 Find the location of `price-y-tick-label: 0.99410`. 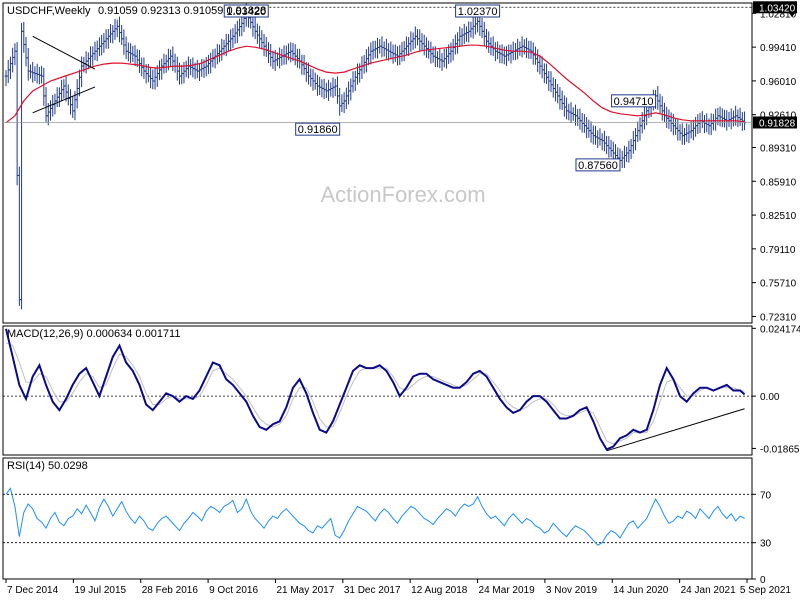

price-y-tick-label: 0.99410 is located at coordinates (778, 48).